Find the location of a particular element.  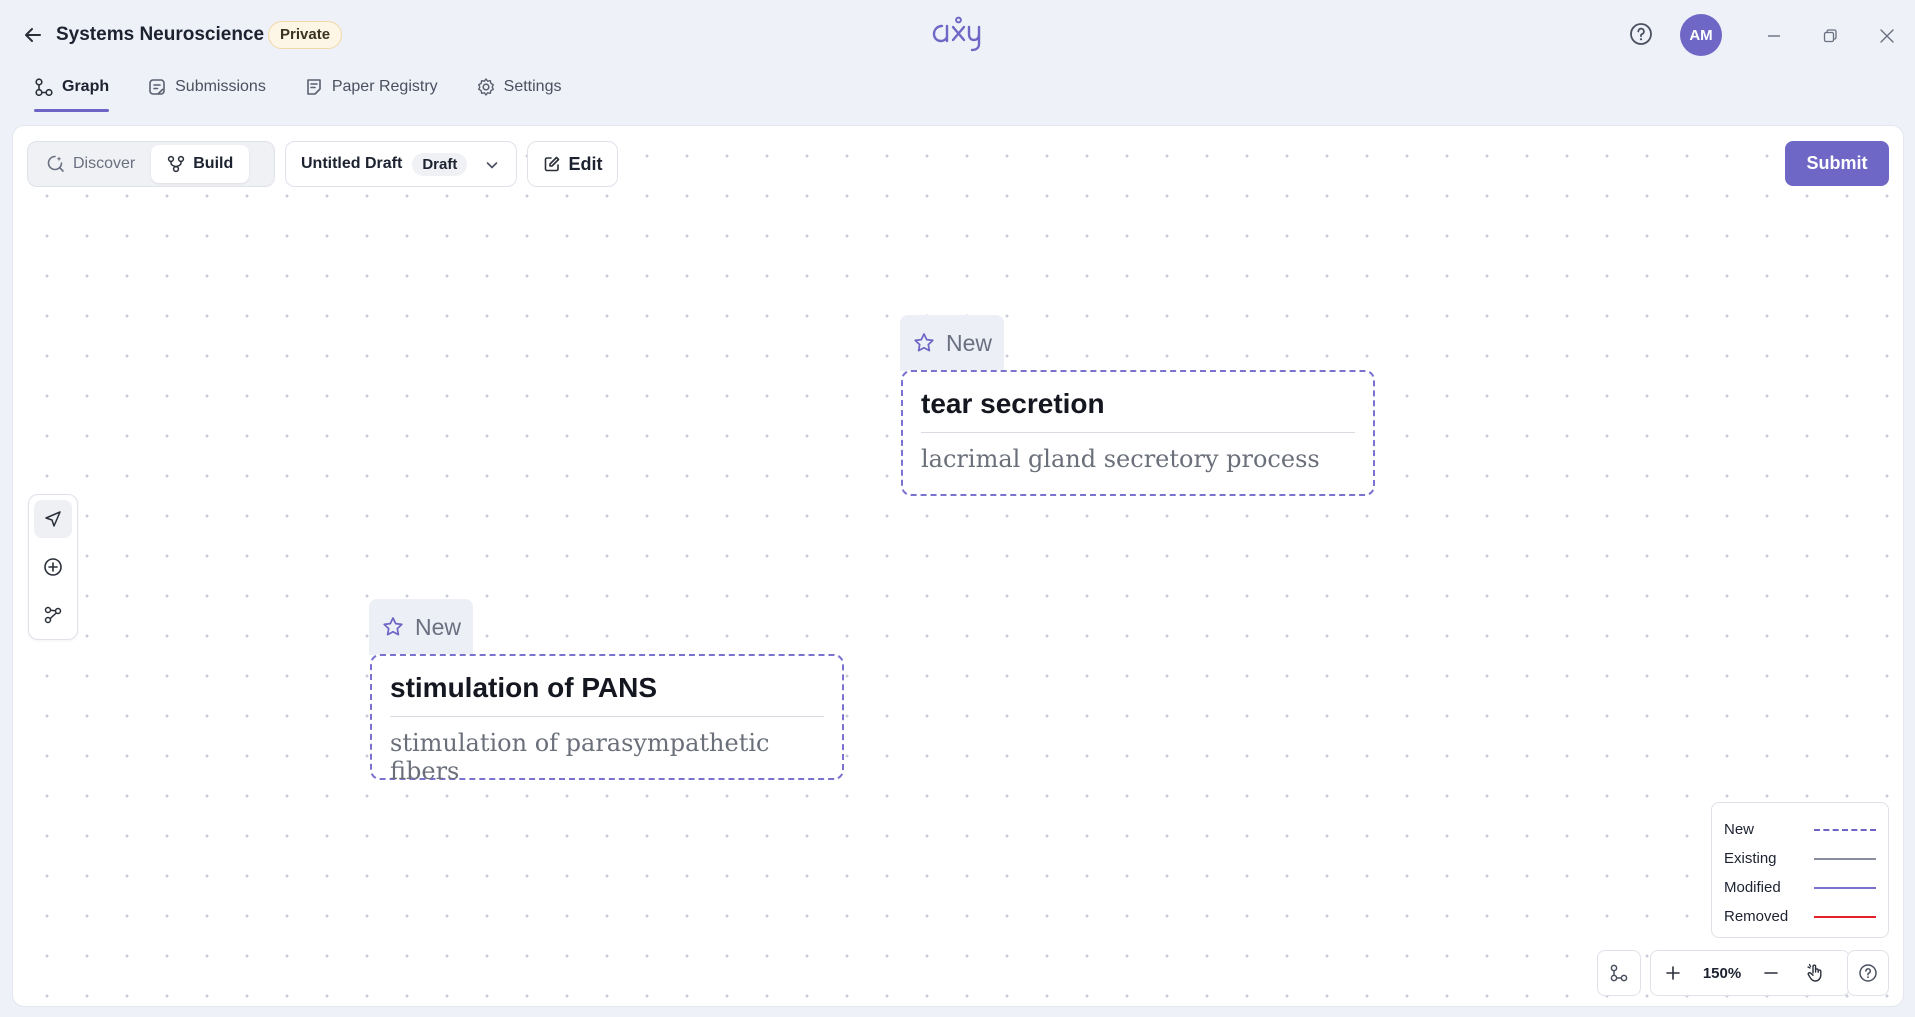

hand-pointer-icon is located at coordinates (1814, 972).